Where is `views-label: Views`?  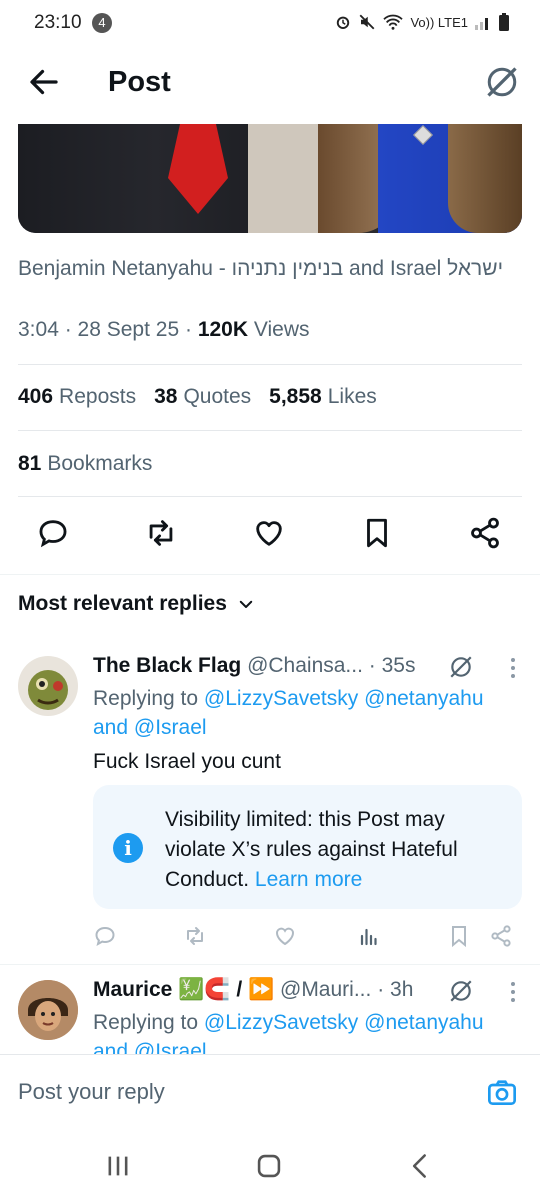 views-label: Views is located at coordinates (281, 329).